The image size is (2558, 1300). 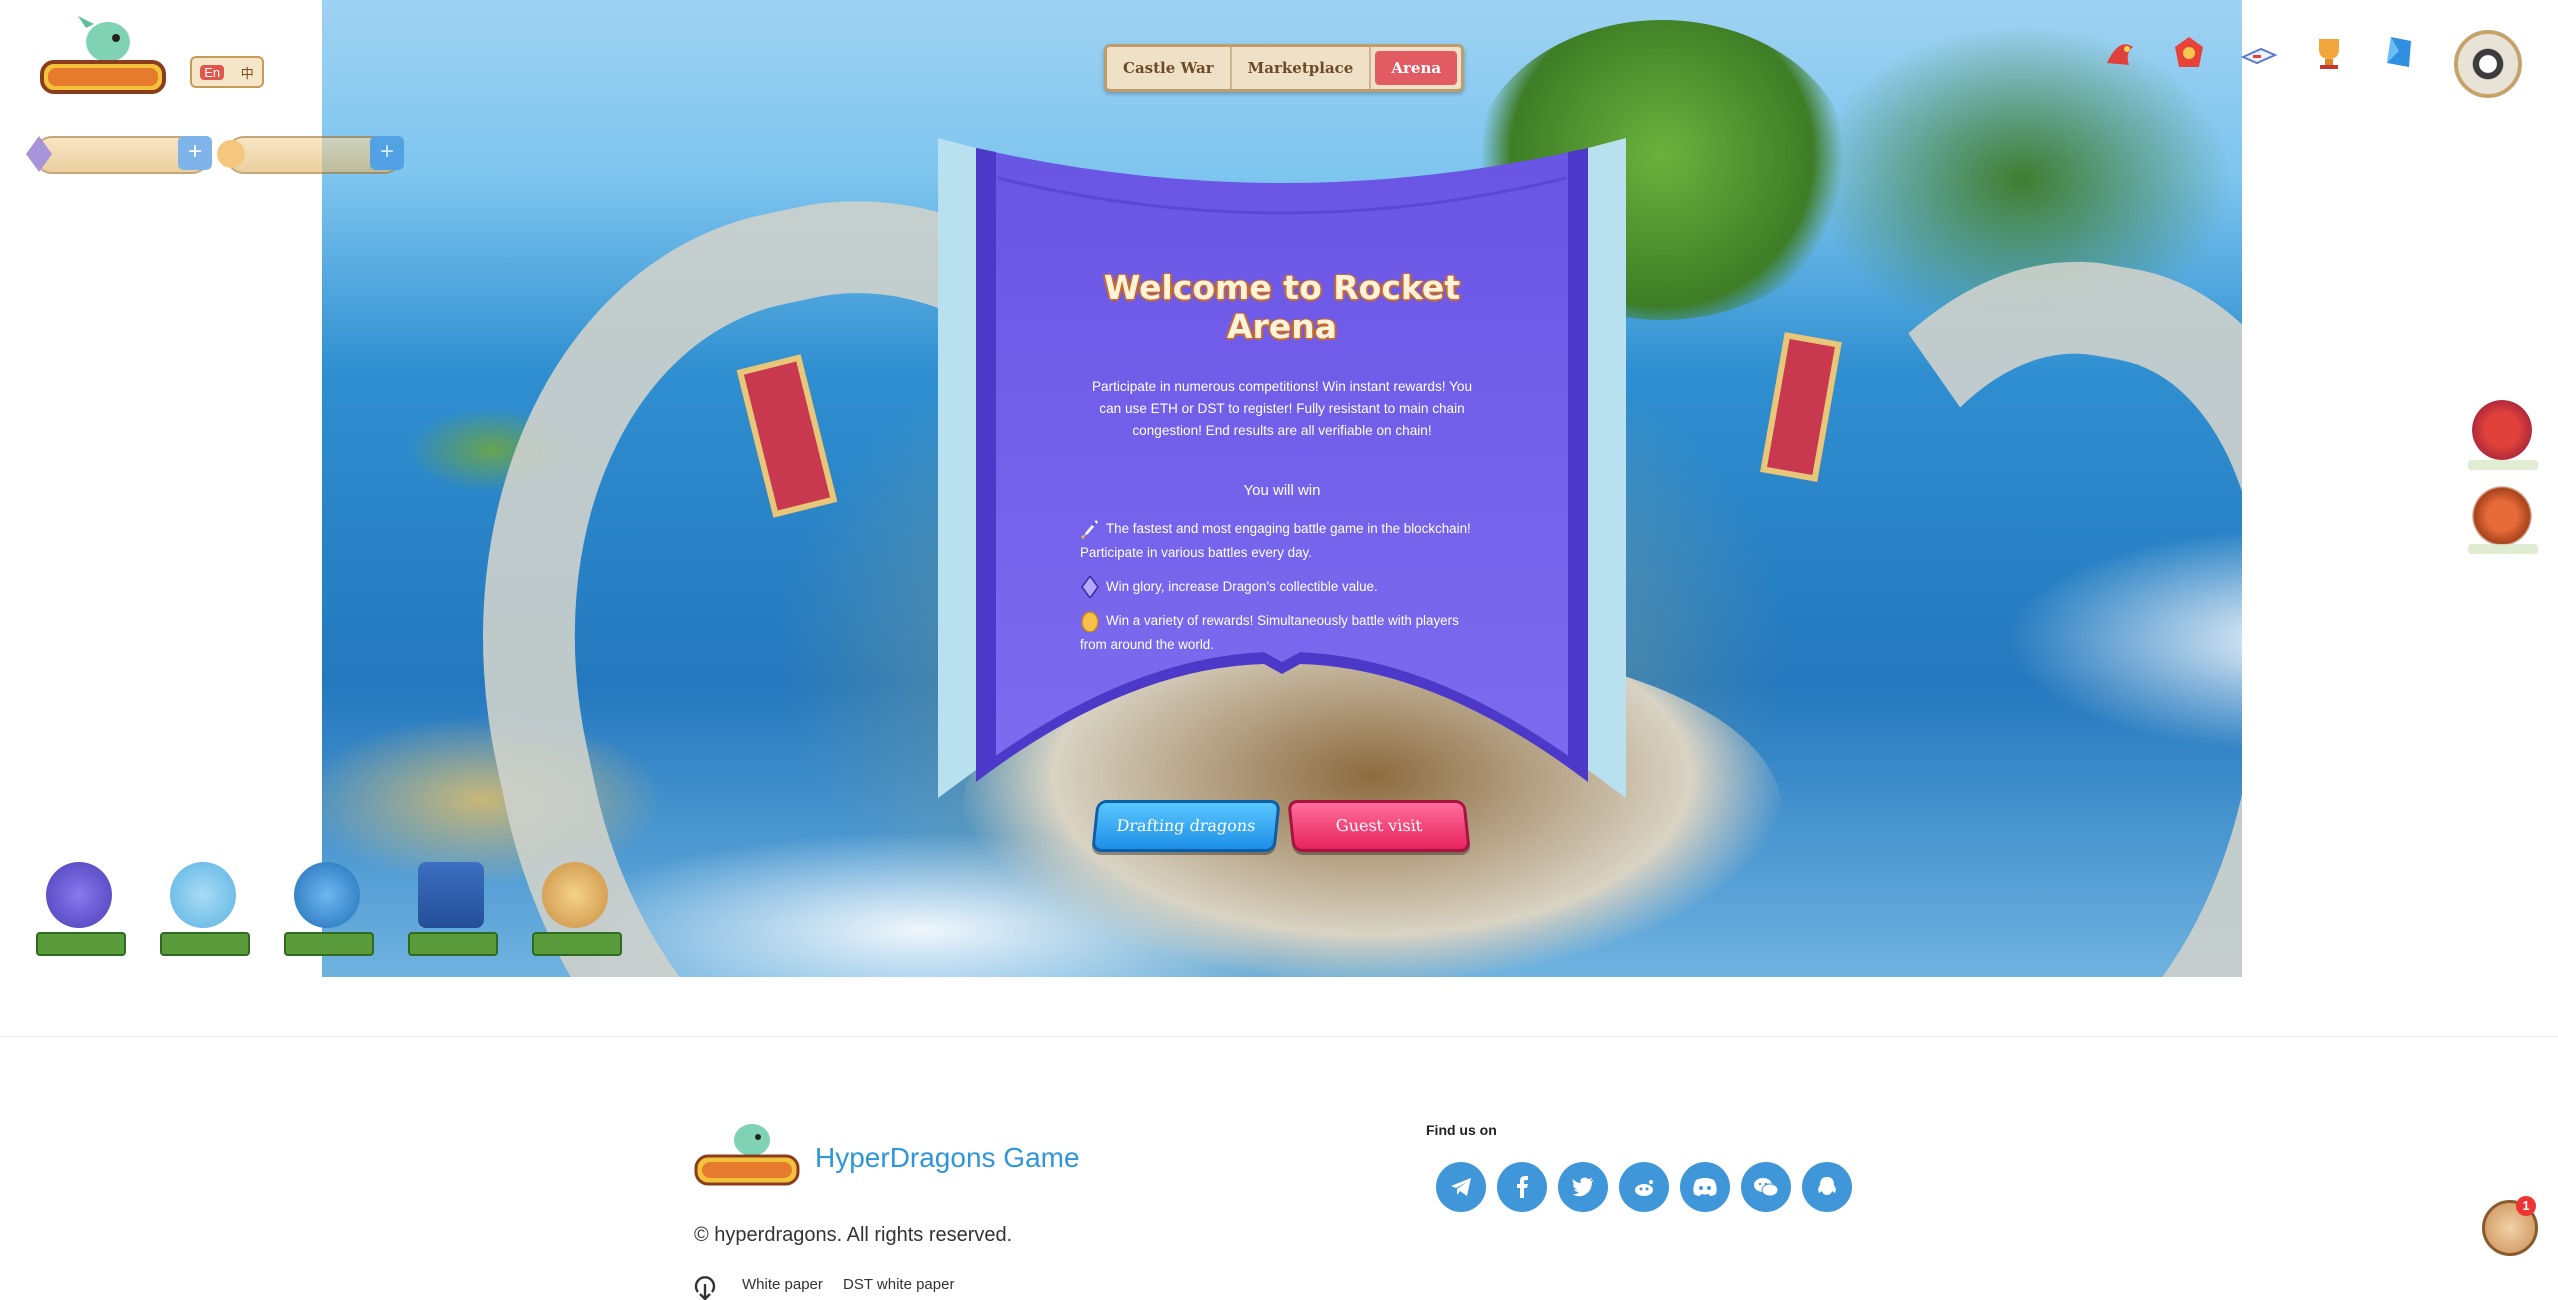 What do you see at coordinates (203, 895) in the screenshot?
I see `dragon-pet-icon` at bounding box center [203, 895].